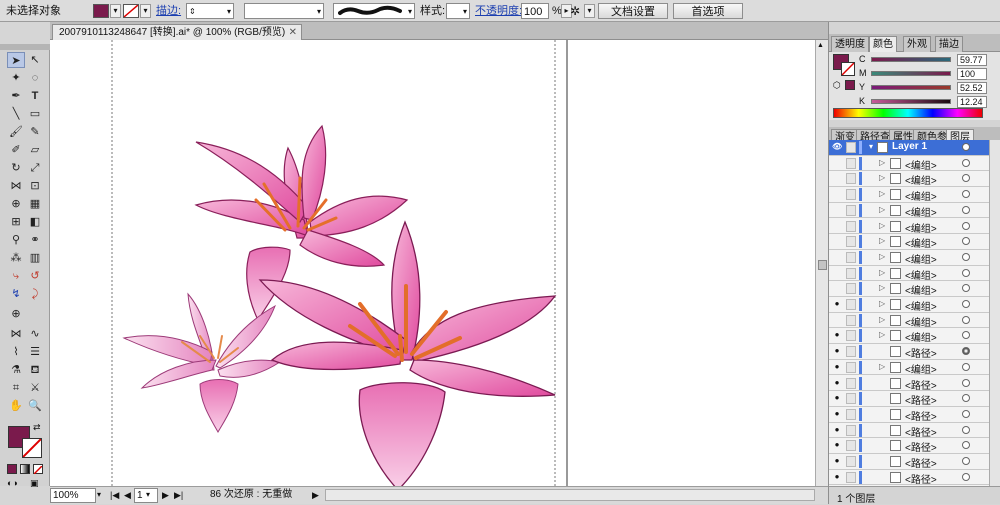 Image resolution: width=1000 pixels, height=505 pixels. Describe the element at coordinates (35, 258) in the screenshot. I see `column-graph-tool-icon: ▥` at that location.